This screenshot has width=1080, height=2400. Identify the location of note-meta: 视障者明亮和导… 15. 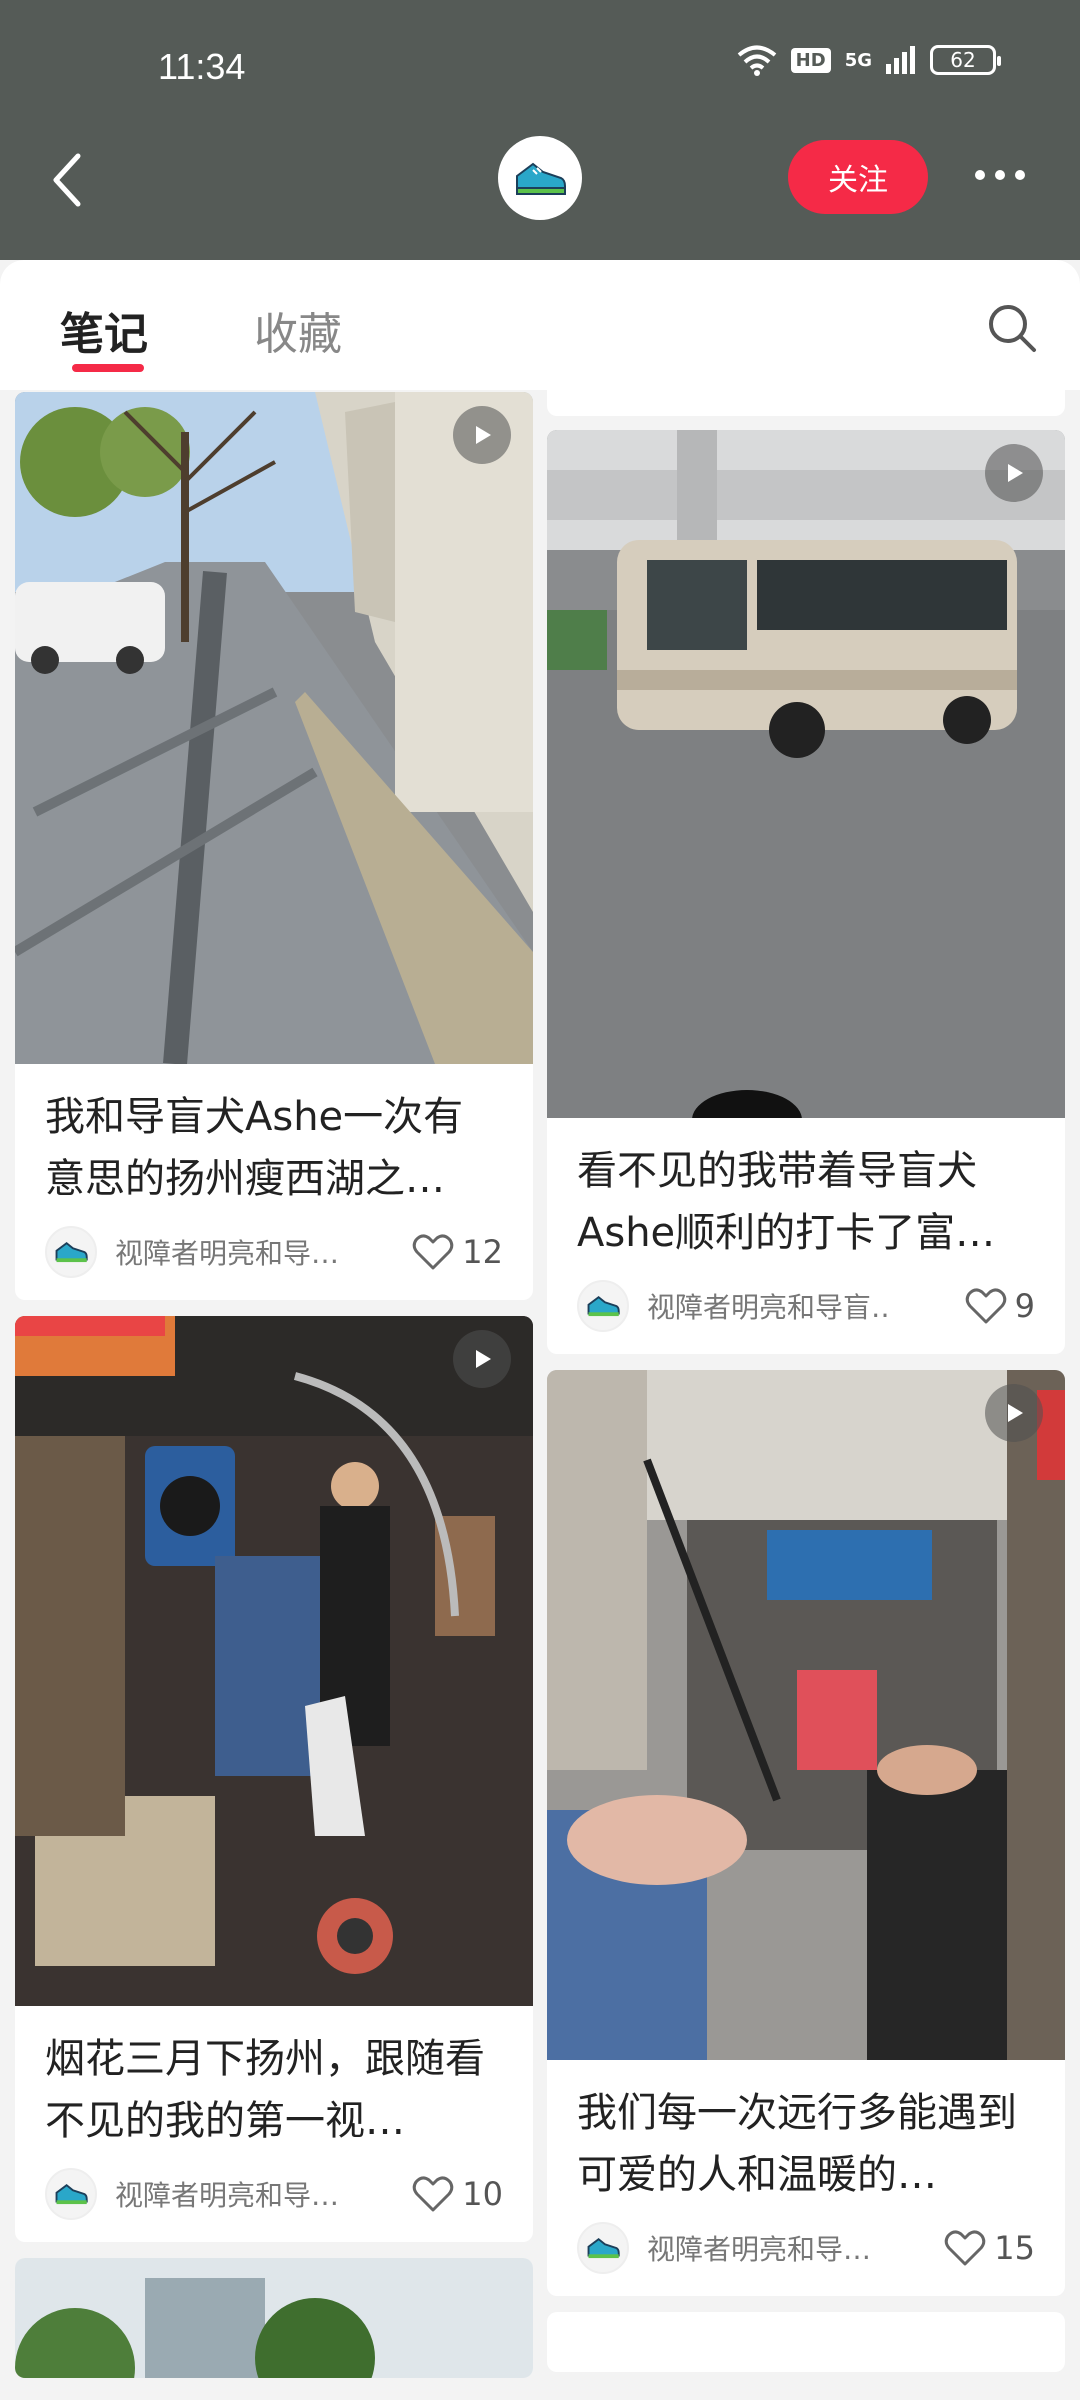
(806, 2251).